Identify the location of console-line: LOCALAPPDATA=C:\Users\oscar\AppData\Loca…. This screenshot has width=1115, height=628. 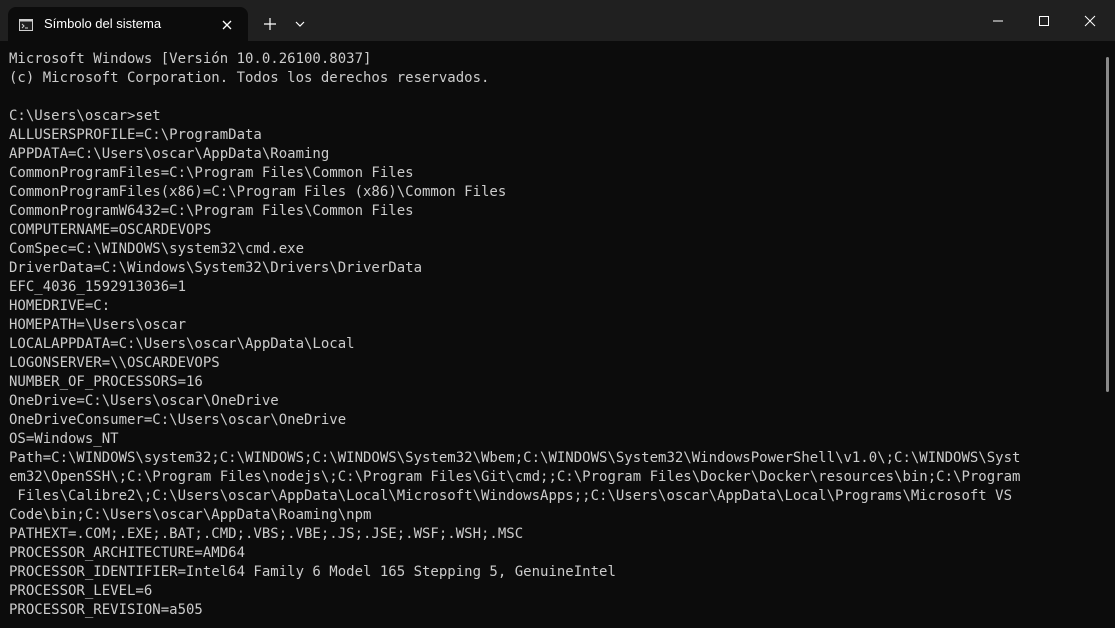
(182, 344).